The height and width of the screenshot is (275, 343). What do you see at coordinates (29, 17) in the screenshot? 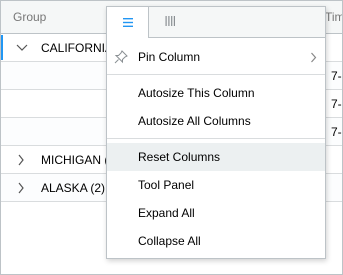
I see `group-column-header: Group` at bounding box center [29, 17].